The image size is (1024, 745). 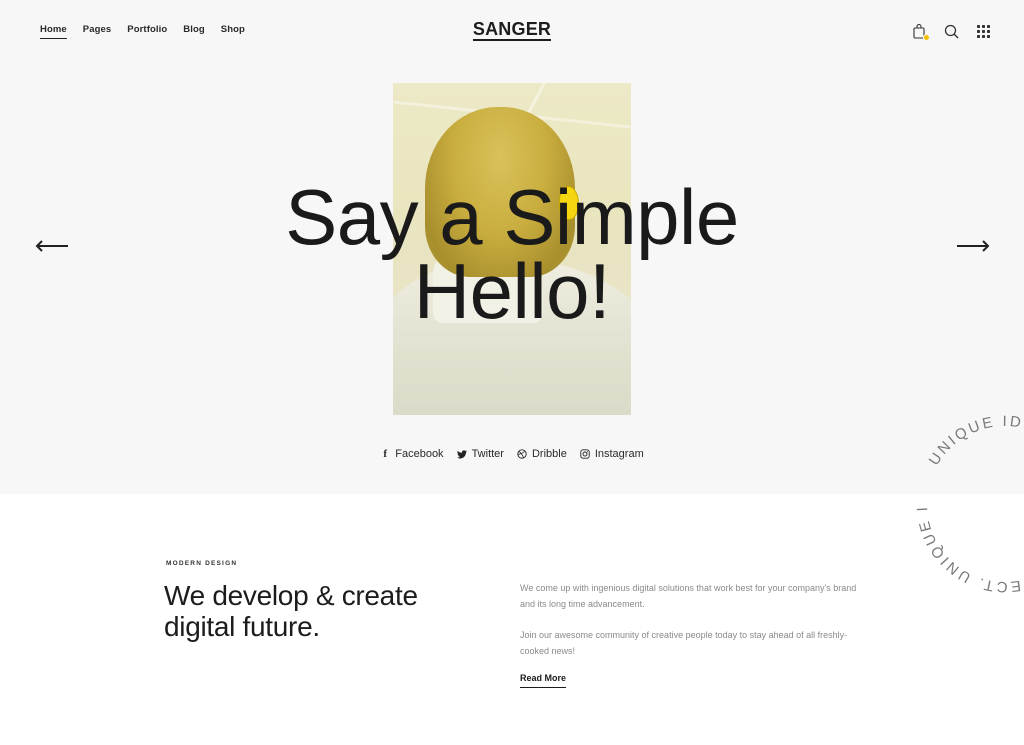 I want to click on dribbble-icon, so click(x=522, y=454).